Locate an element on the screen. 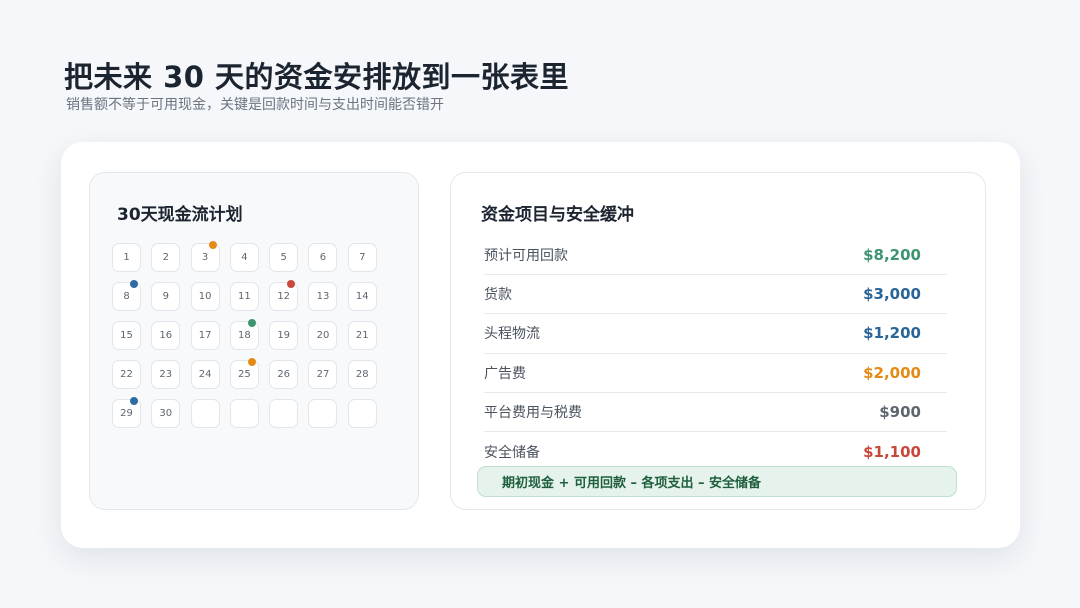 This screenshot has height=608, width=1080. calendar-day: 21 is located at coordinates (362, 335).